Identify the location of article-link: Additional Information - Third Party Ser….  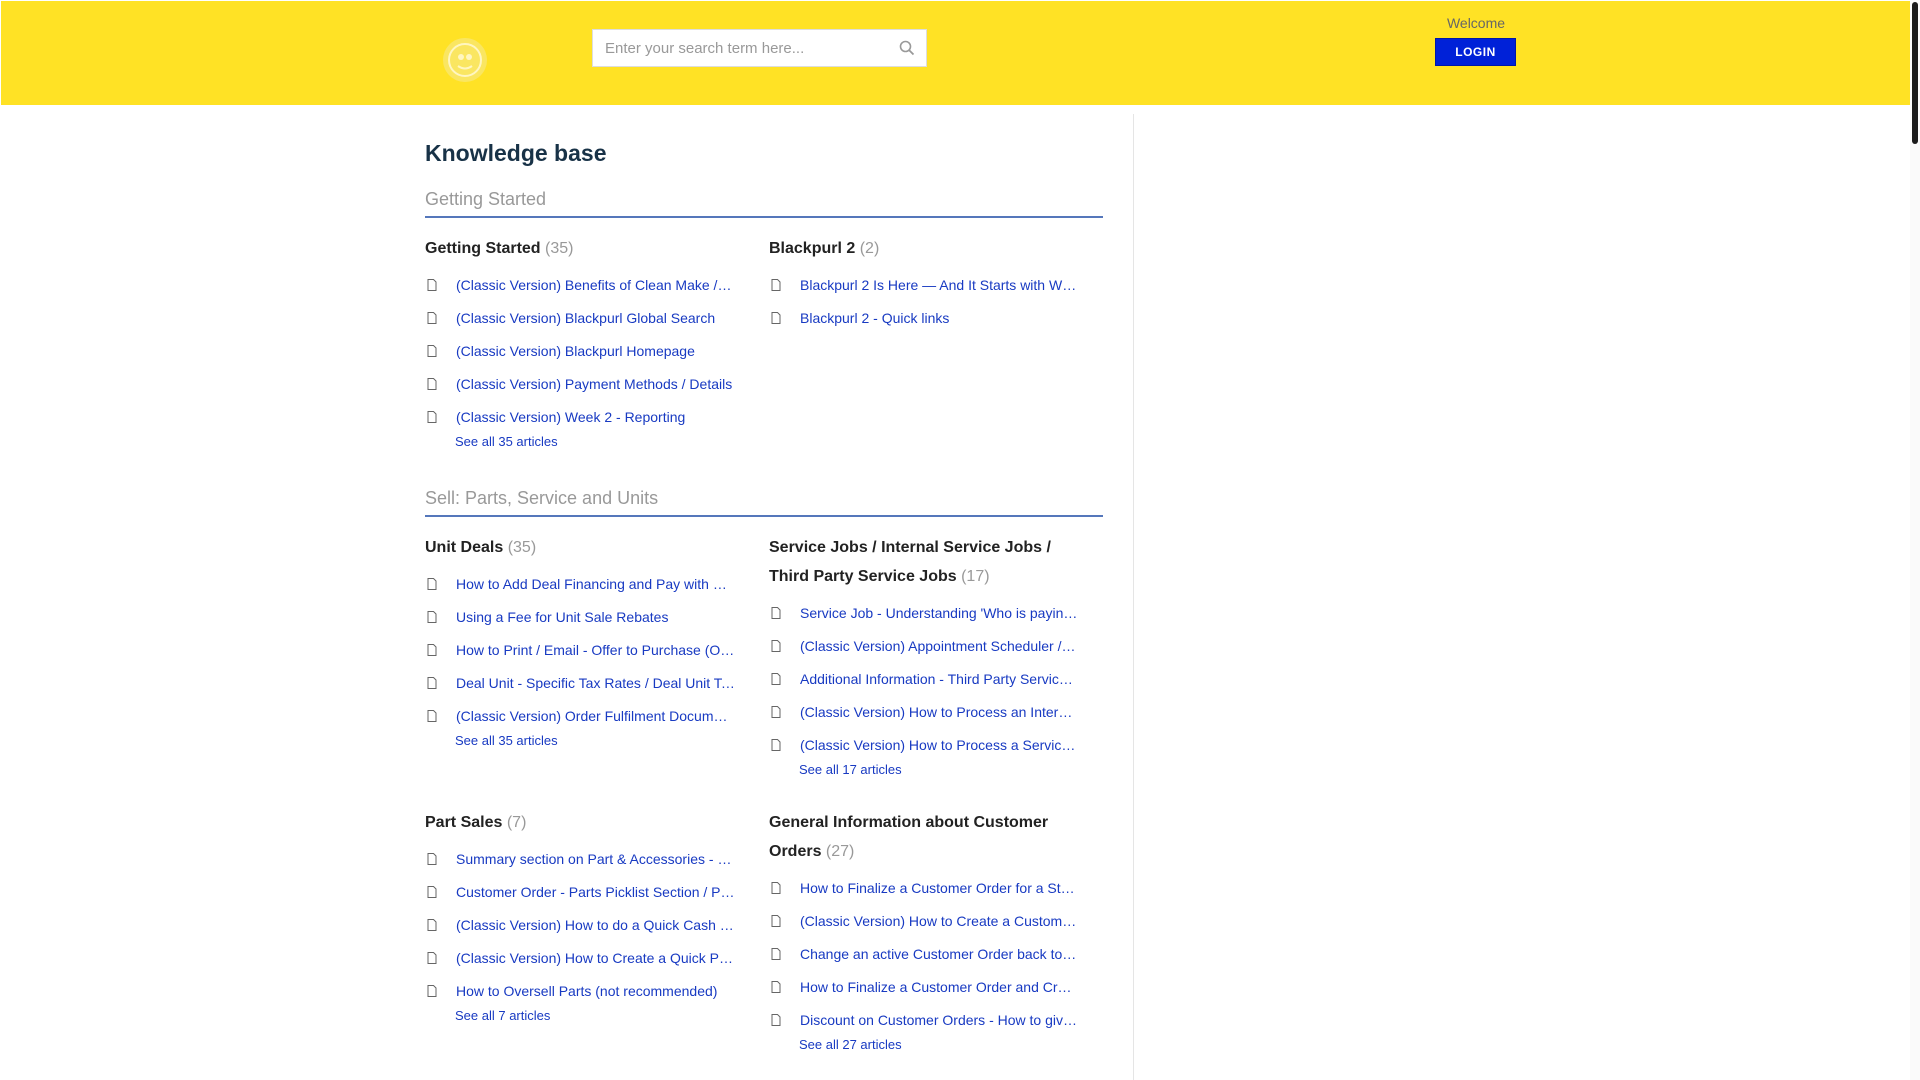
(939, 679).